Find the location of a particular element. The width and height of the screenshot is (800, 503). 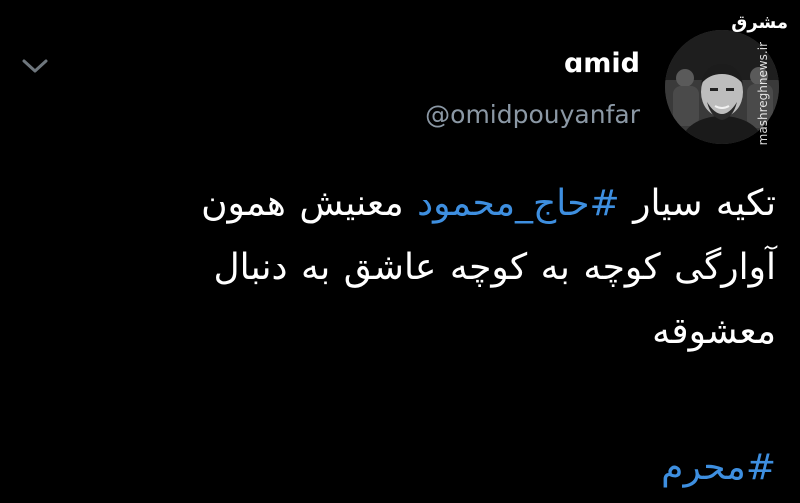

watermark-logo: مشرق is located at coordinates (759, 22).